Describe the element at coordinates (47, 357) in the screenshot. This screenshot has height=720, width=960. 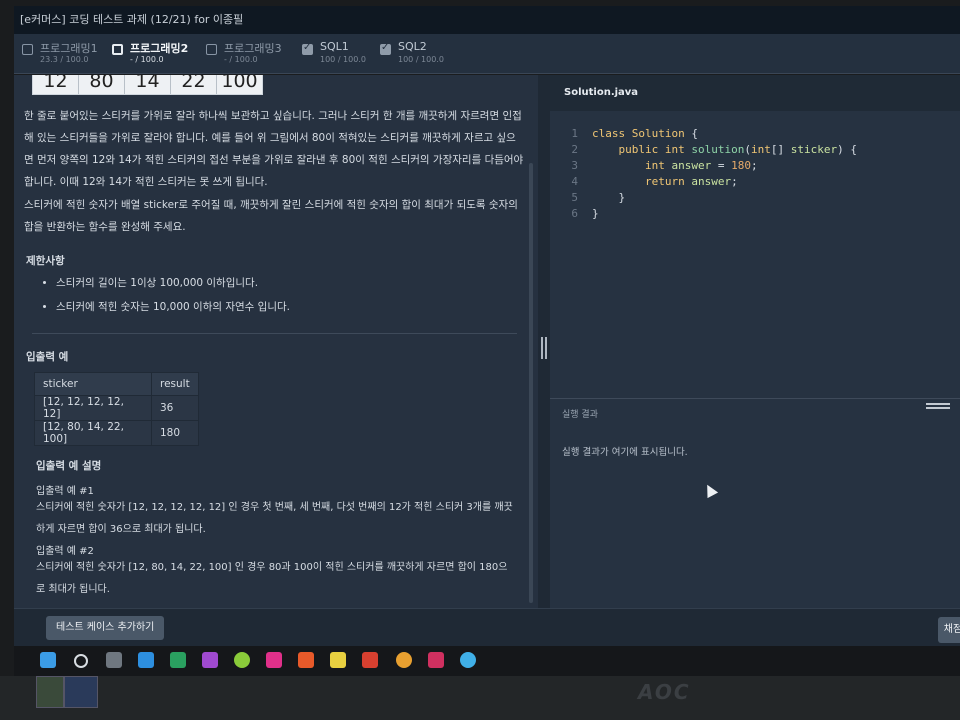
I see `io-heading: 입출력 예` at that location.